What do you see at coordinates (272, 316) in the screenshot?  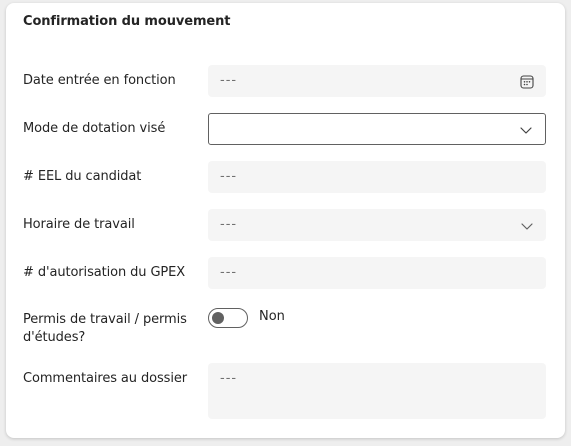 I see `permis-toggle-label: Non` at bounding box center [272, 316].